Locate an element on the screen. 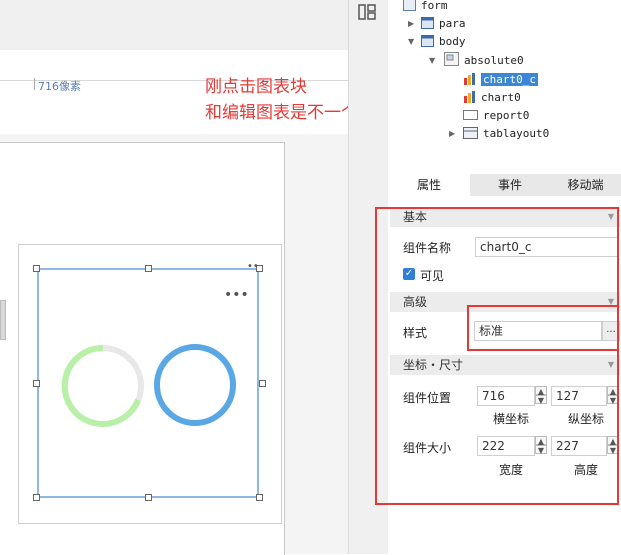 The width and height of the screenshot is (621, 555). resize-handle-s is located at coordinates (148, 497).